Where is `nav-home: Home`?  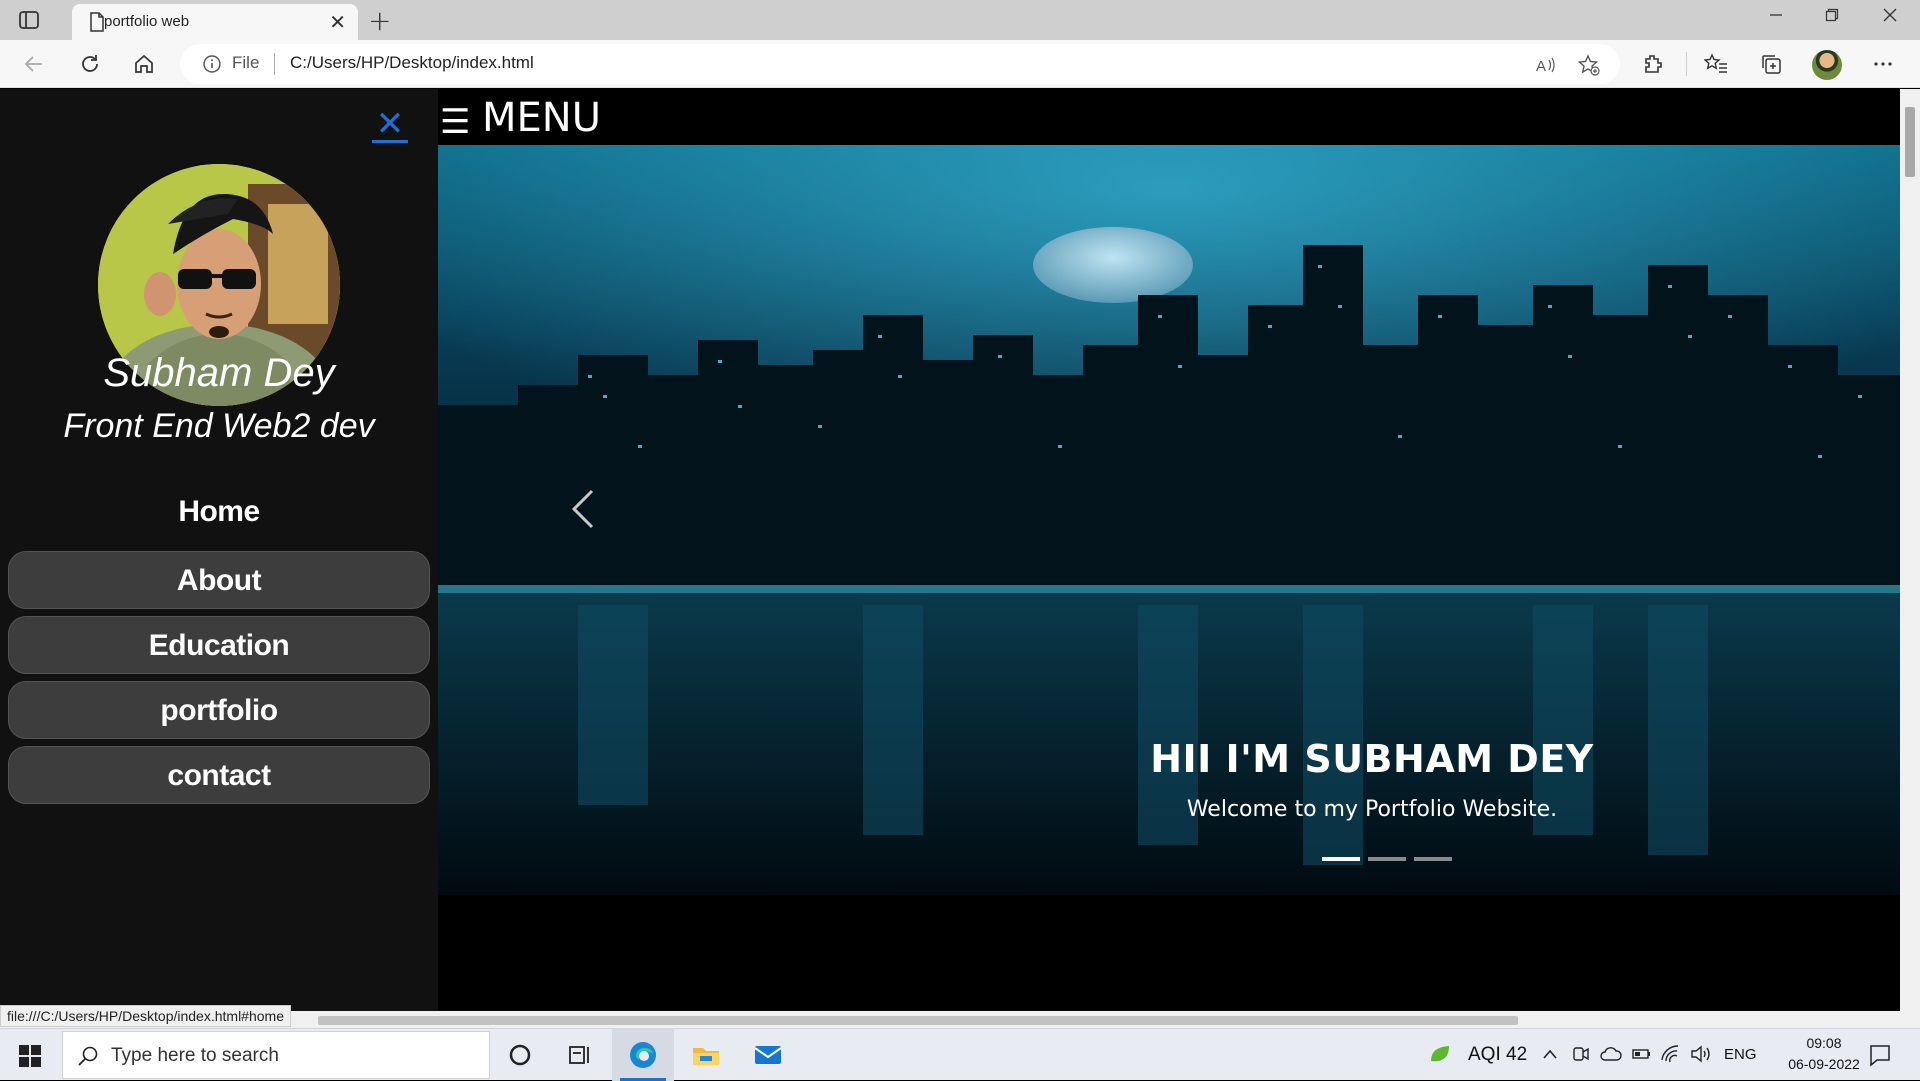 nav-home: Home is located at coordinates (219, 512).